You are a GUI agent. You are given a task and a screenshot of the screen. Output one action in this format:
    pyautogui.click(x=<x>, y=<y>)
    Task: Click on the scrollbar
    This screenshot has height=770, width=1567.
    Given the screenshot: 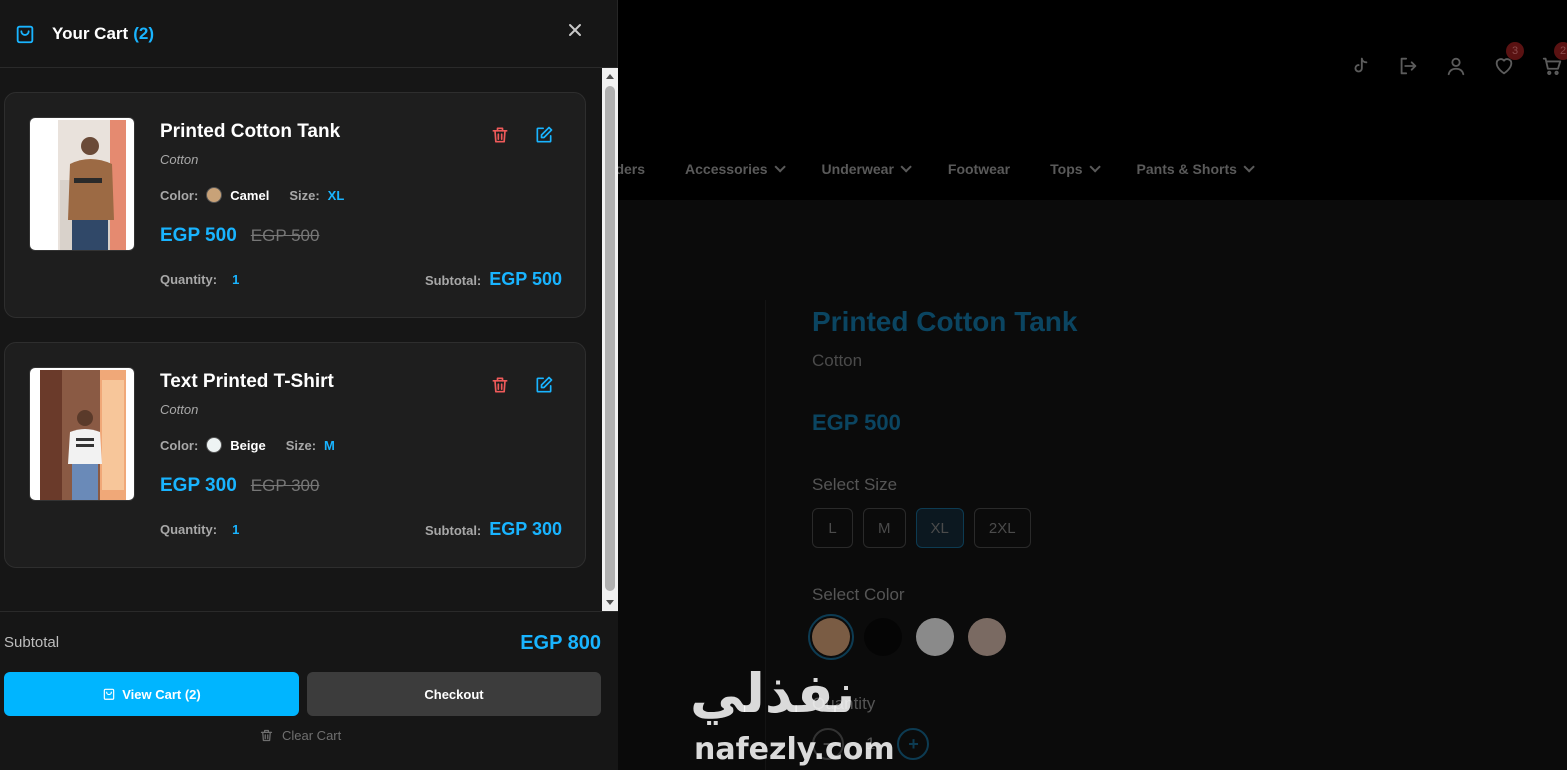 What is the action you would take?
    pyautogui.click(x=610, y=339)
    